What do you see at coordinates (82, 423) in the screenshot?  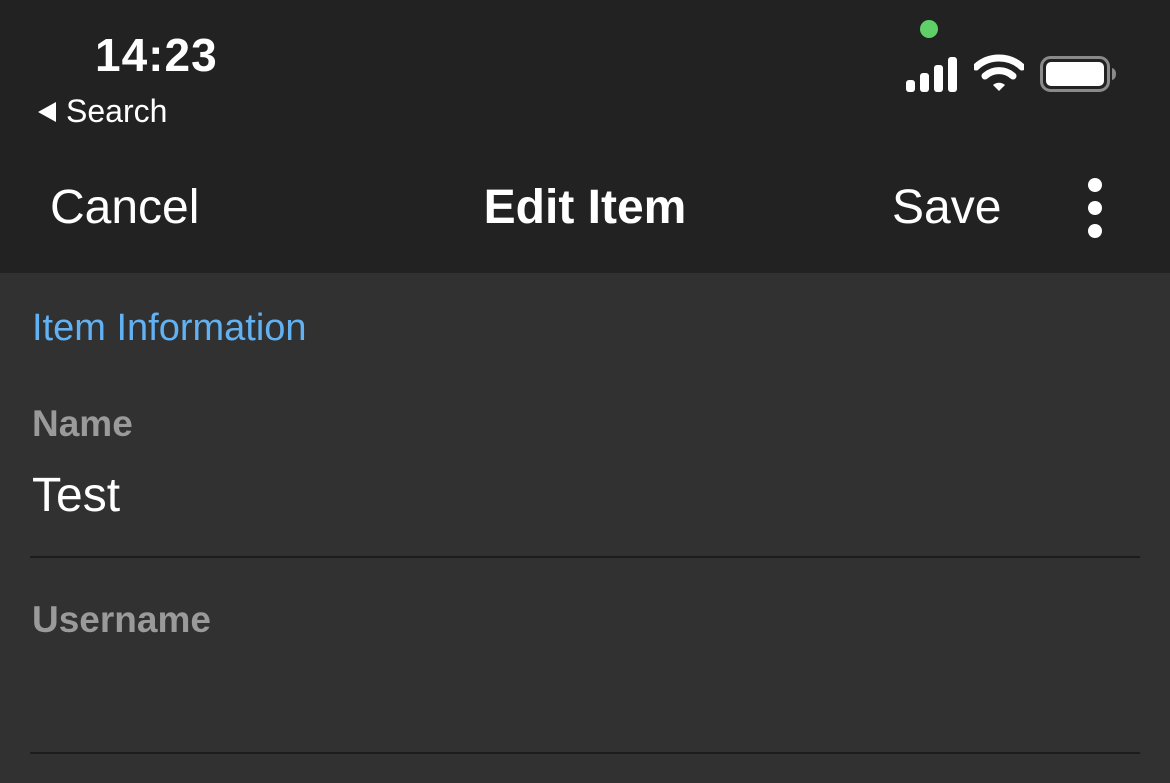 I see `name-field-label: Name` at bounding box center [82, 423].